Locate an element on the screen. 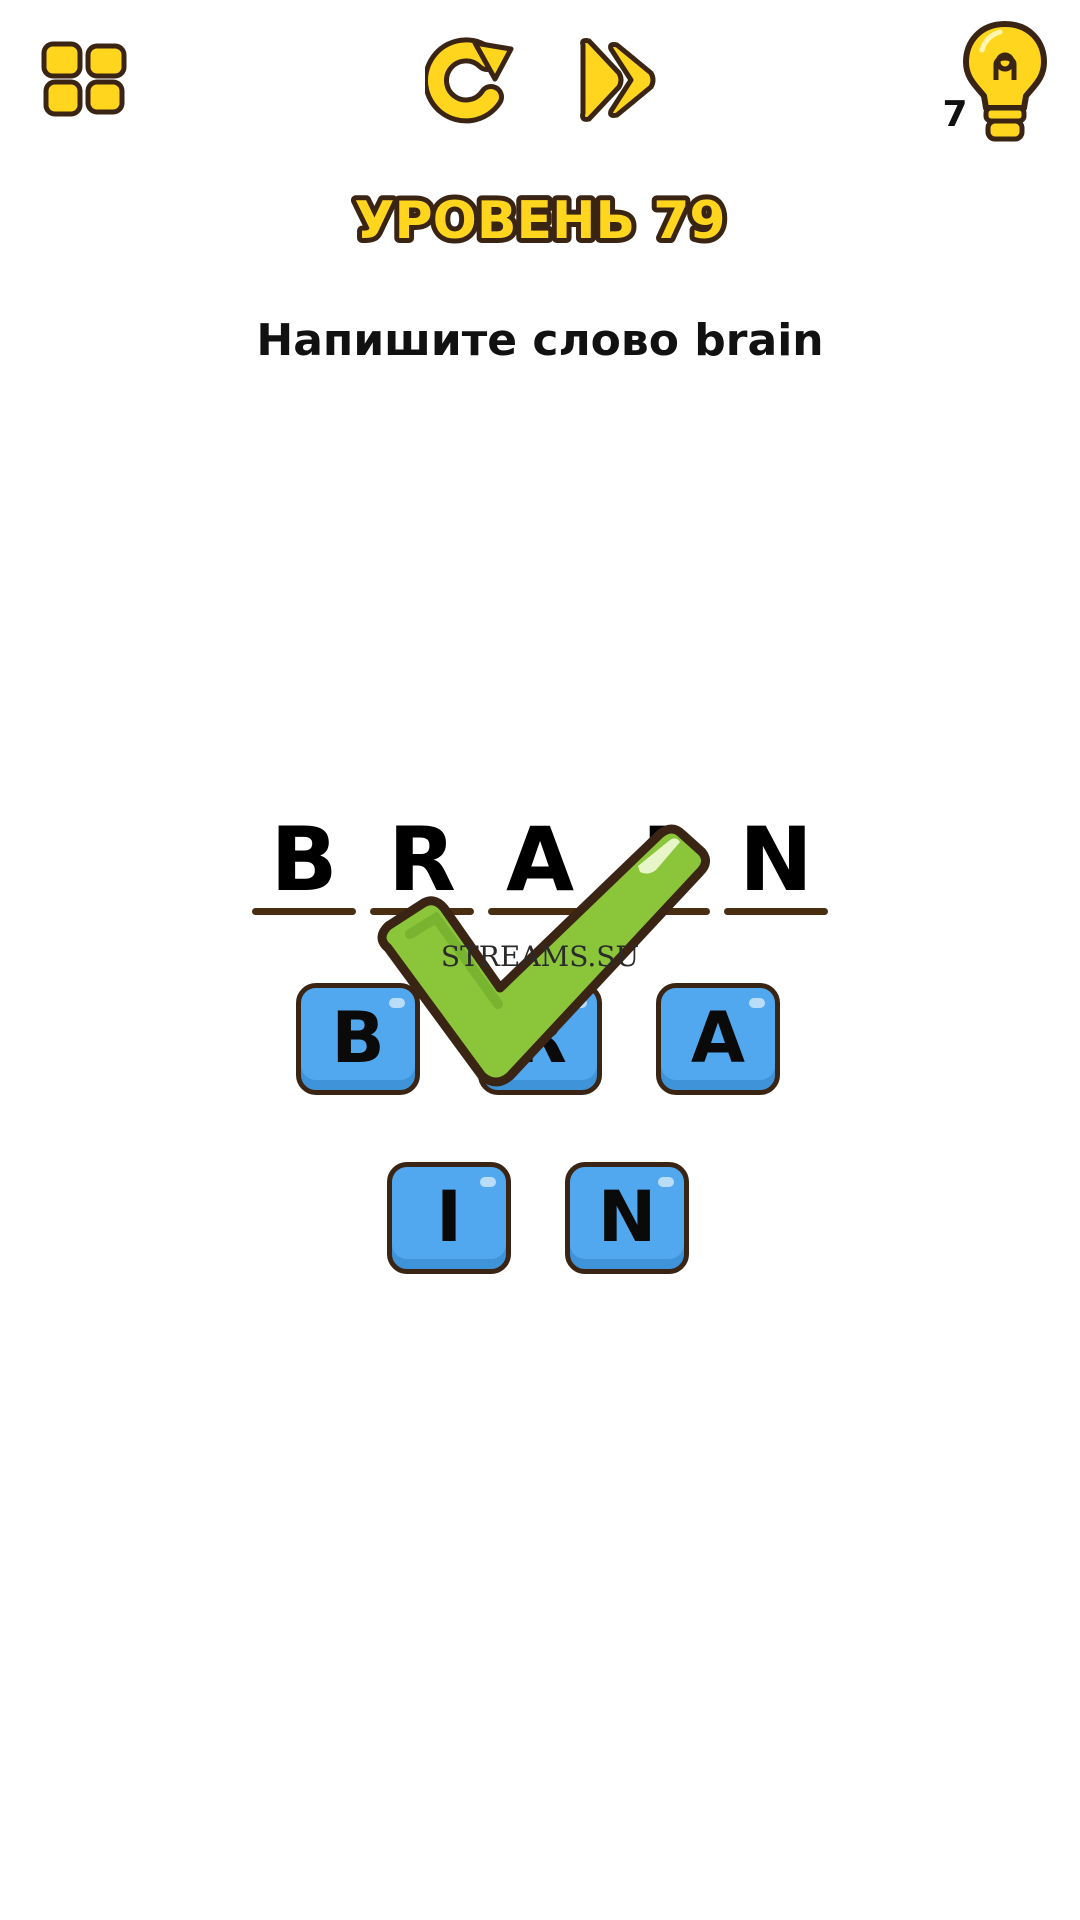 This screenshot has height=1920, width=1080. question-text: Напишите слово brain is located at coordinates (540, 340).